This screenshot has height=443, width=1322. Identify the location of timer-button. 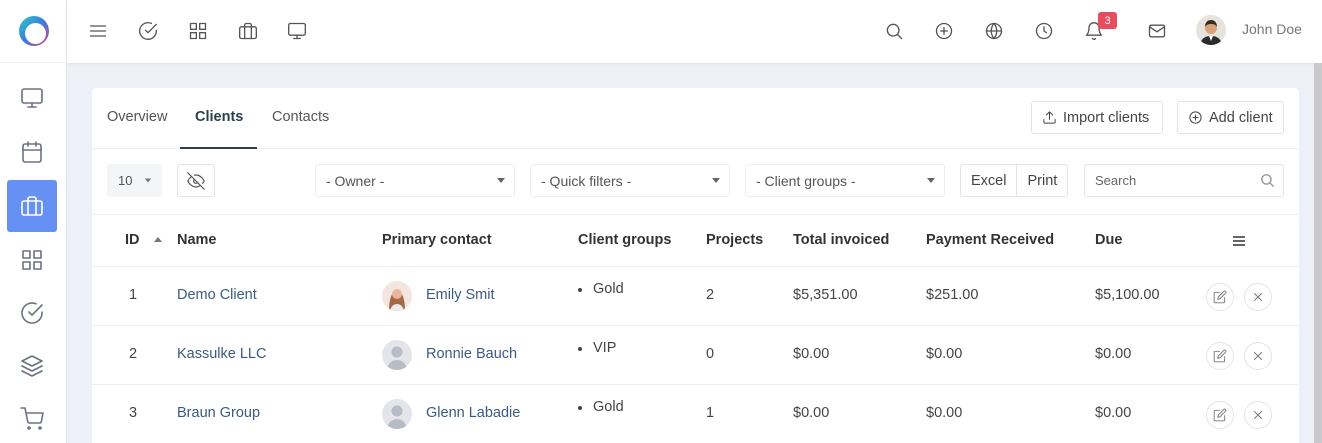
(1044, 31).